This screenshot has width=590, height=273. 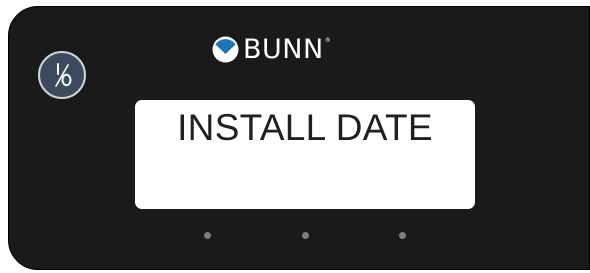 I want to click on brand-logo: BUNN ®, so click(x=271, y=49).